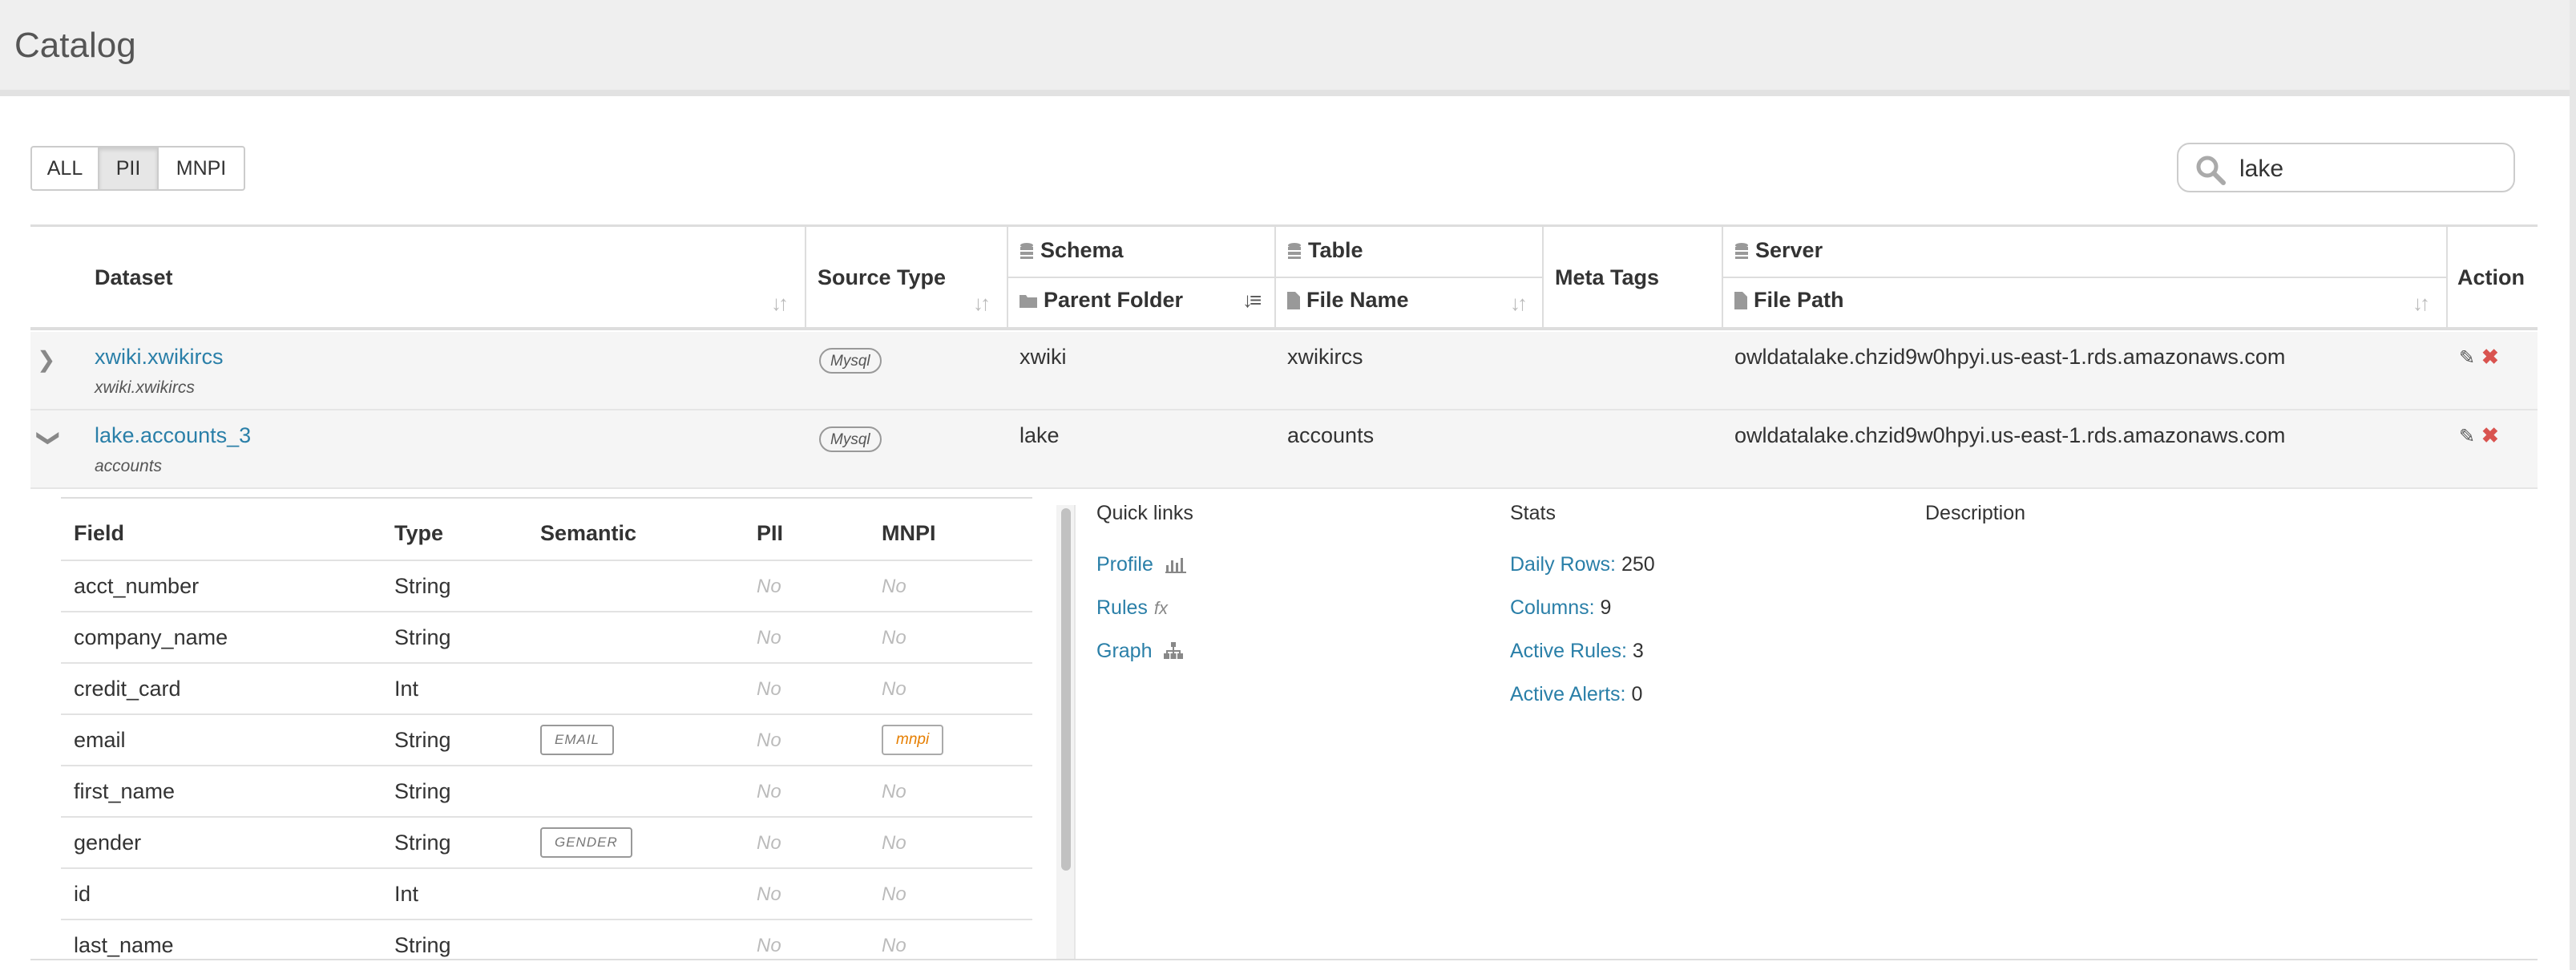 Image resolution: width=2576 pixels, height=970 pixels. I want to click on filter-button-group: ALL PII MNPI, so click(137, 168).